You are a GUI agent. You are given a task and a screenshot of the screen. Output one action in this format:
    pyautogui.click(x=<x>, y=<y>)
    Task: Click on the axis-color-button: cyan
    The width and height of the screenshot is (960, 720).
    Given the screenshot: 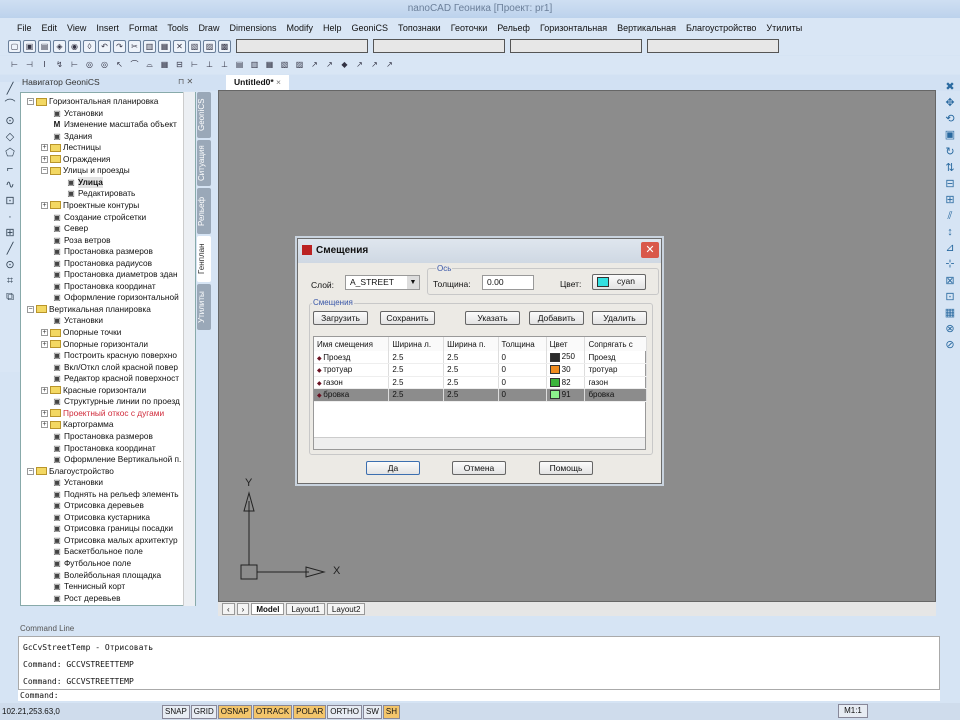 What is the action you would take?
    pyautogui.click(x=619, y=282)
    